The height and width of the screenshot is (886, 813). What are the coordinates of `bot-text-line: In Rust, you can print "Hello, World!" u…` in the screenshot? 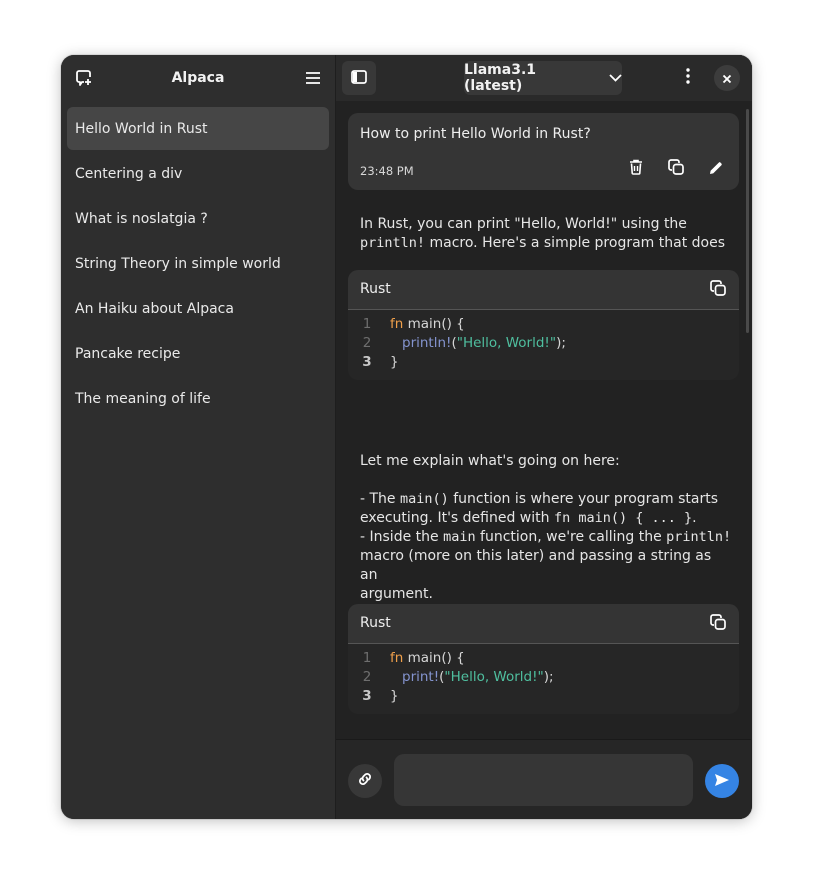 It's located at (523, 224).